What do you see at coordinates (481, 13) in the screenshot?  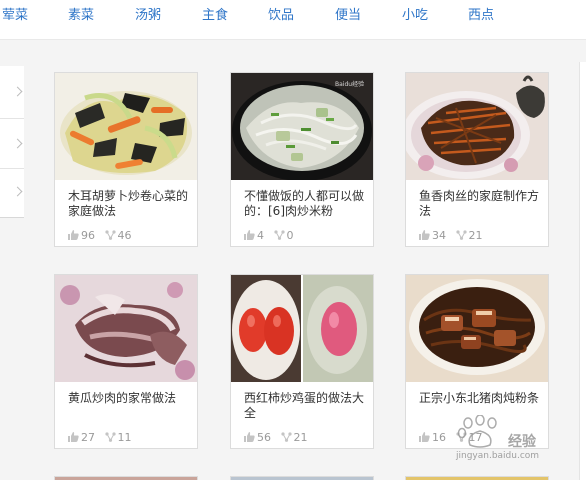 I see `nav-item-pastry: 西点` at bounding box center [481, 13].